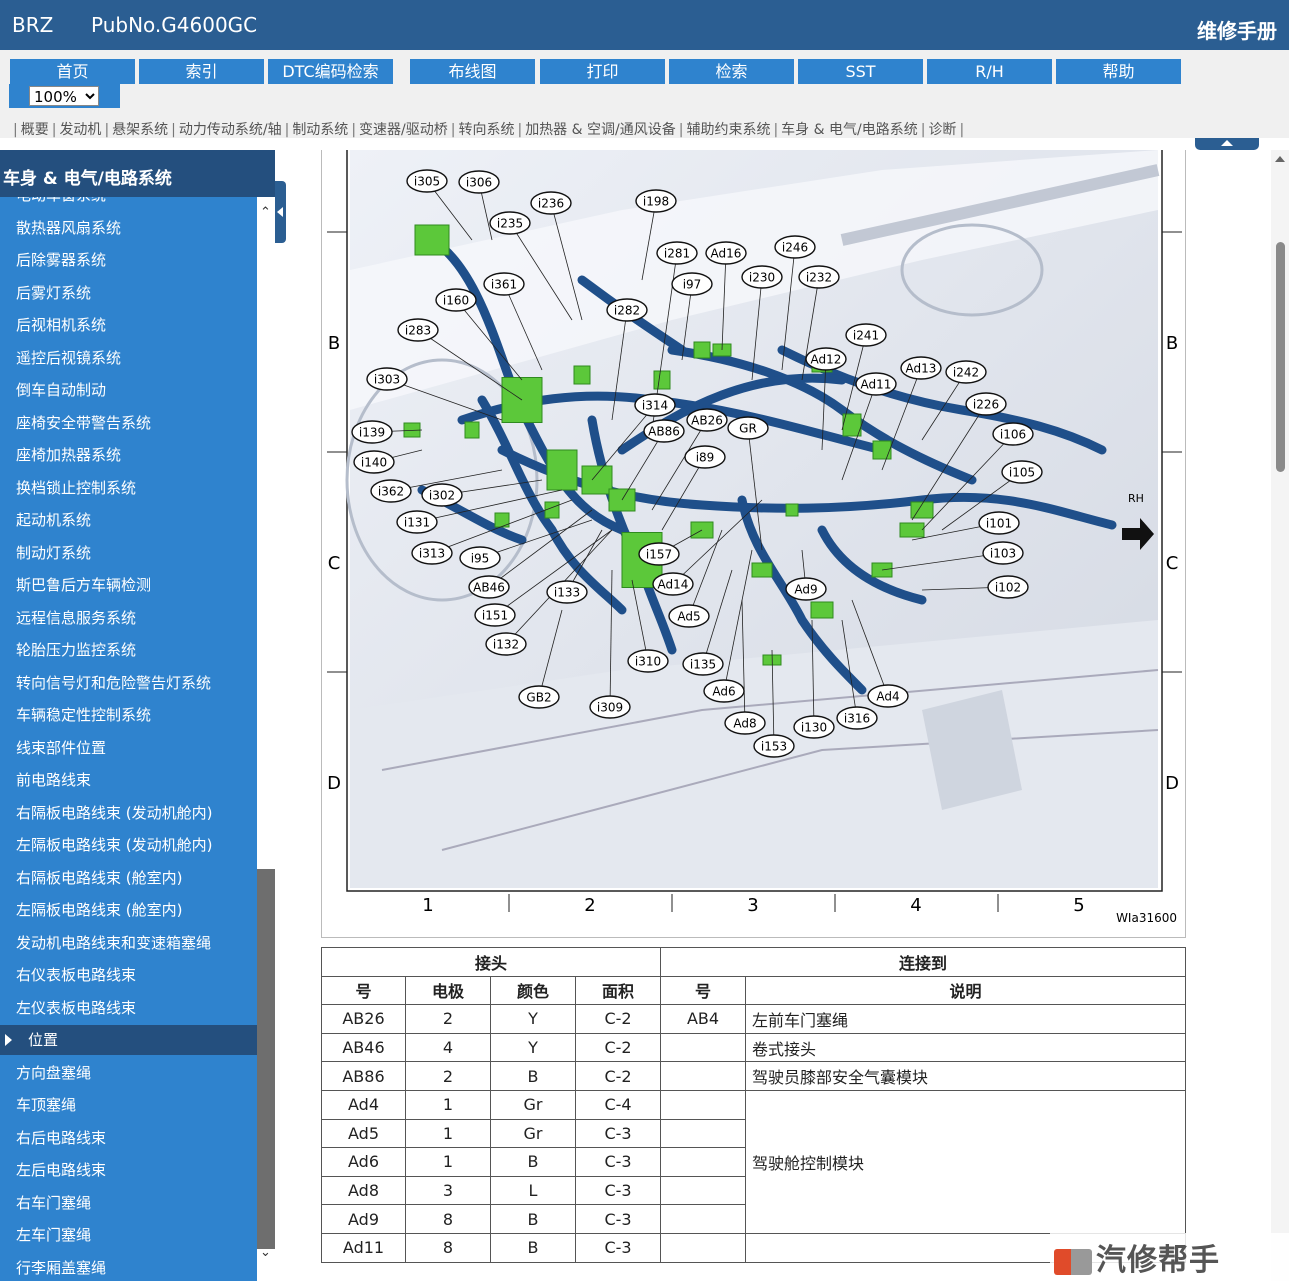 The width and height of the screenshot is (1289, 1281). What do you see at coordinates (266, 1059) in the screenshot?
I see `sidebar-scroll-thumb` at bounding box center [266, 1059].